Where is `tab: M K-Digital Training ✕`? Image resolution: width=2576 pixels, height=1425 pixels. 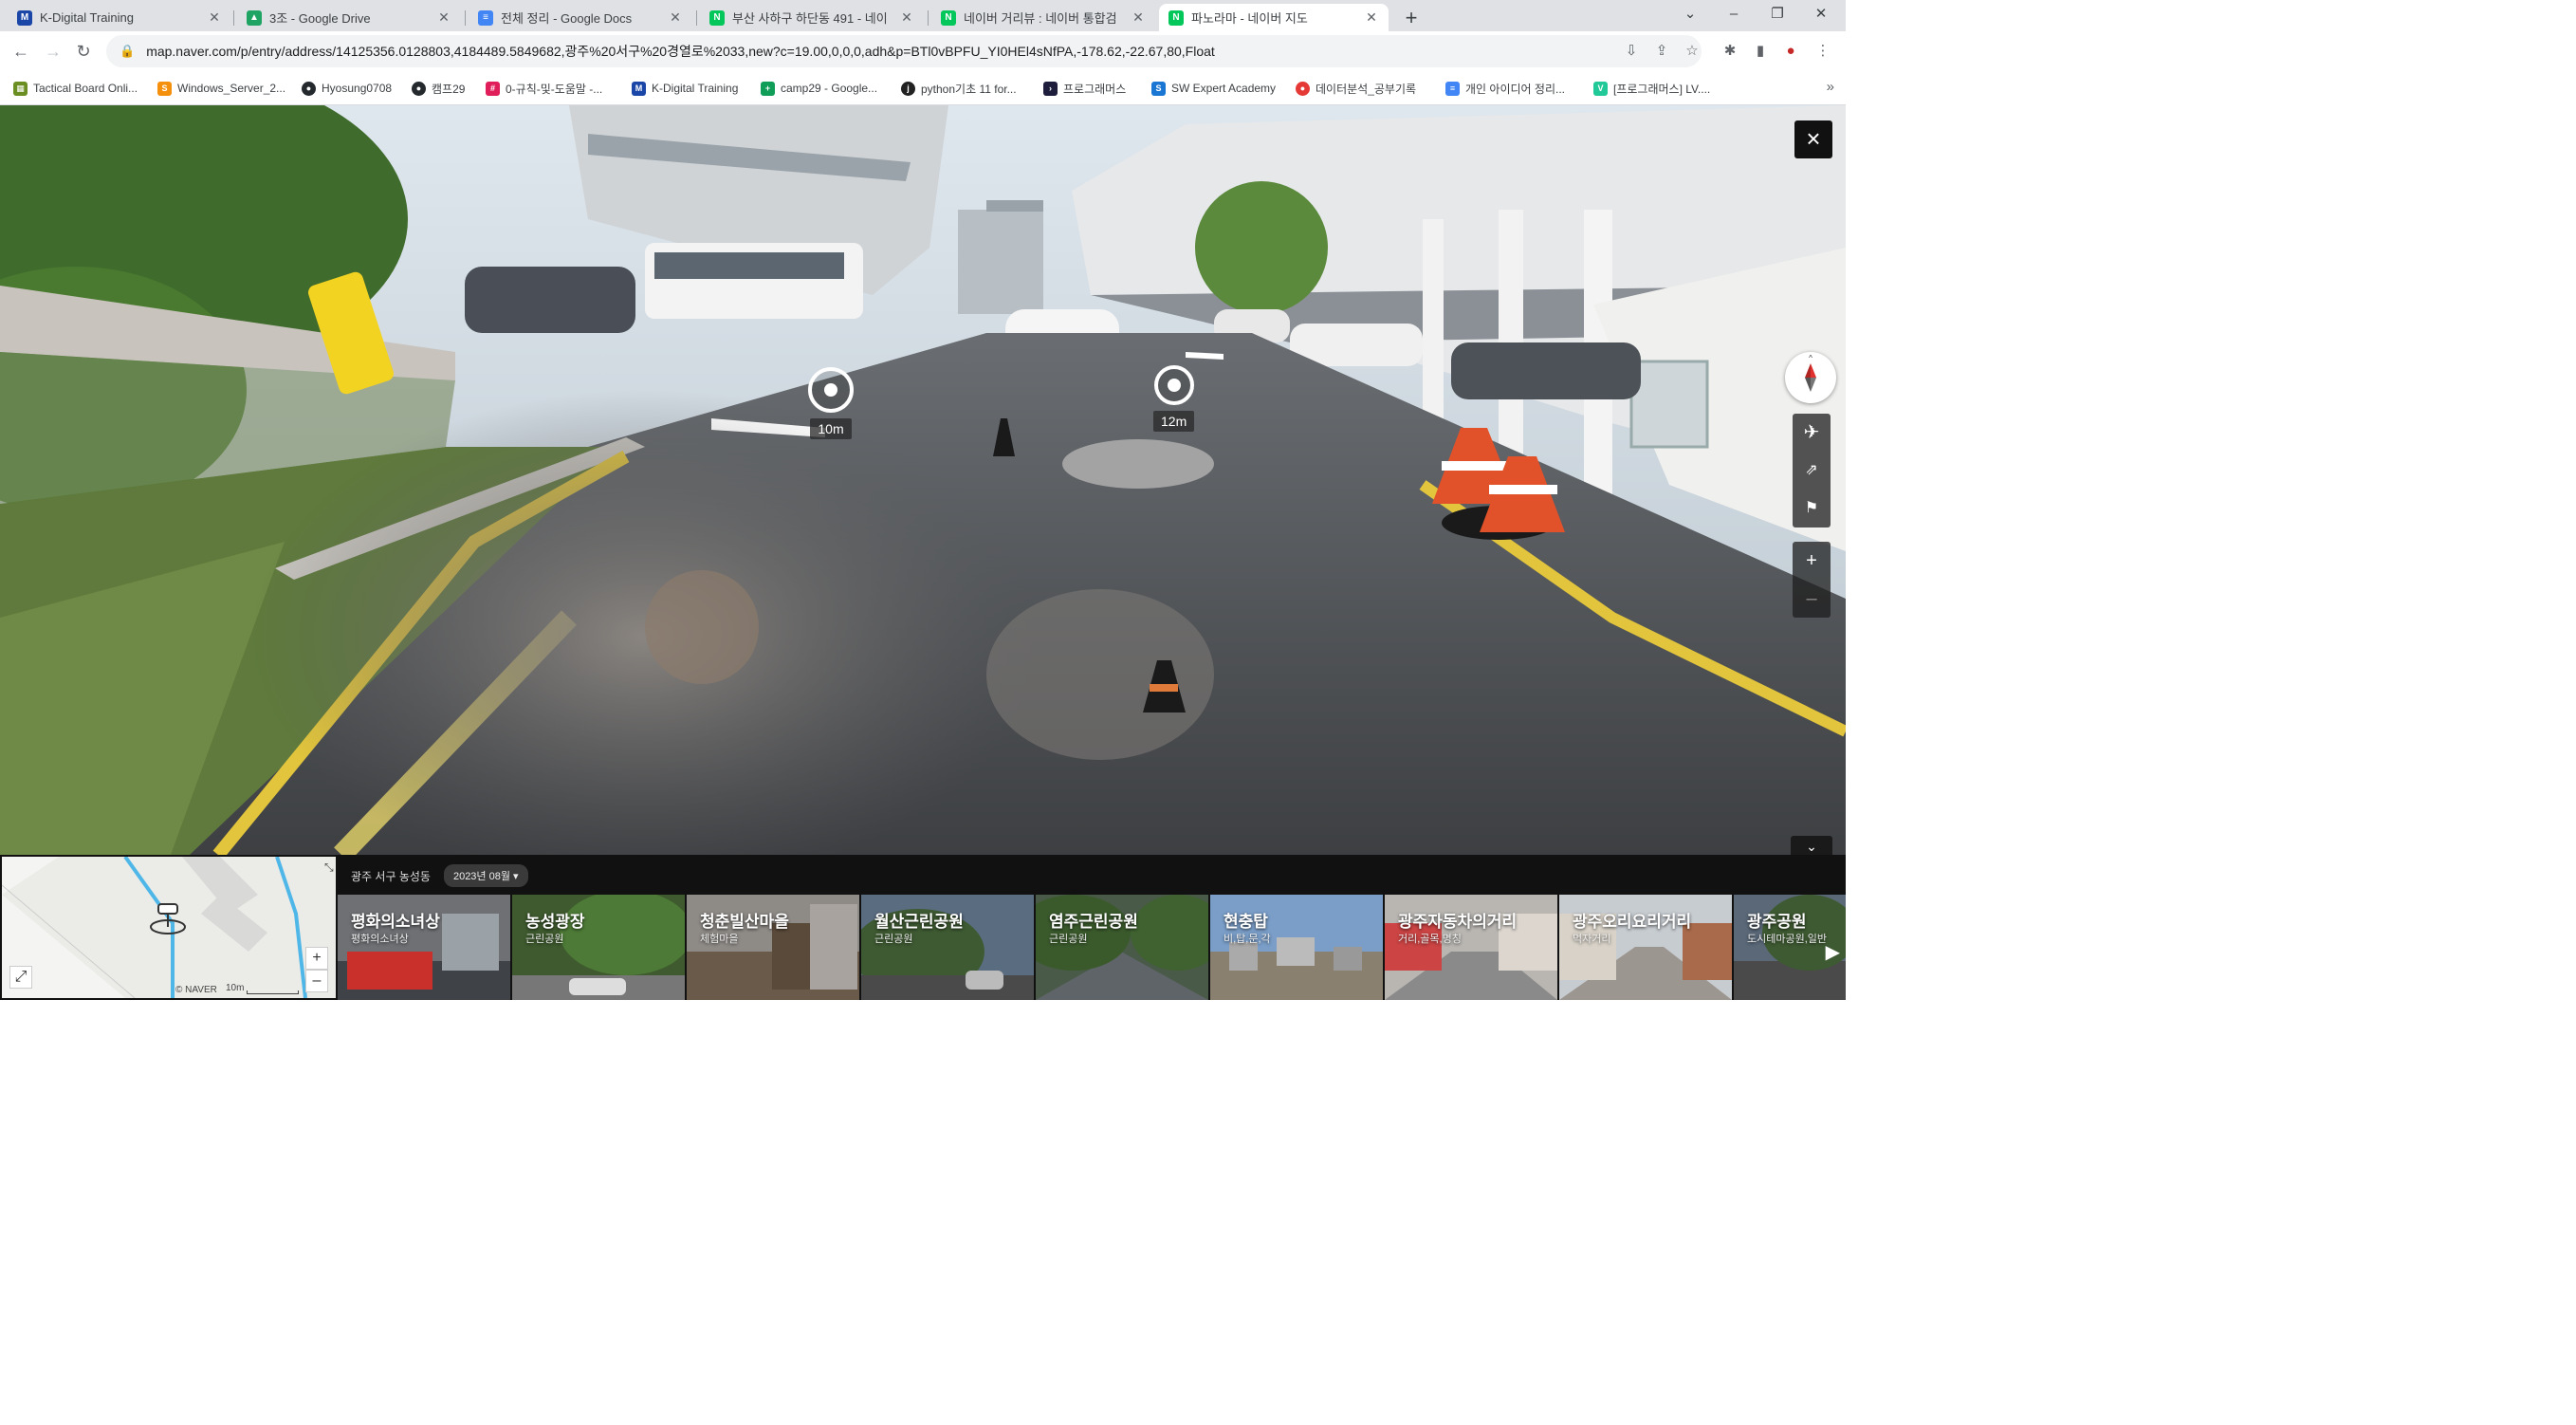 tab: M K-Digital Training ✕ is located at coordinates (119, 18).